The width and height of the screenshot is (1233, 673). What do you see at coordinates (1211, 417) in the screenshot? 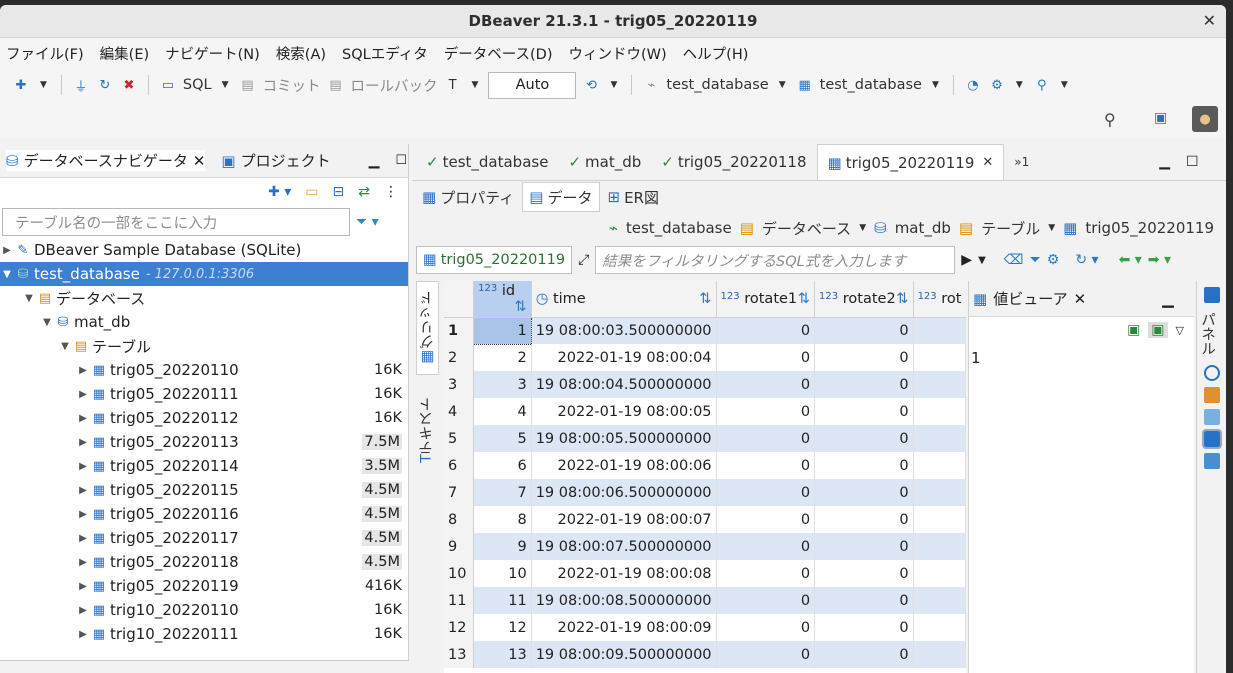
I see `calc-icon` at bounding box center [1211, 417].